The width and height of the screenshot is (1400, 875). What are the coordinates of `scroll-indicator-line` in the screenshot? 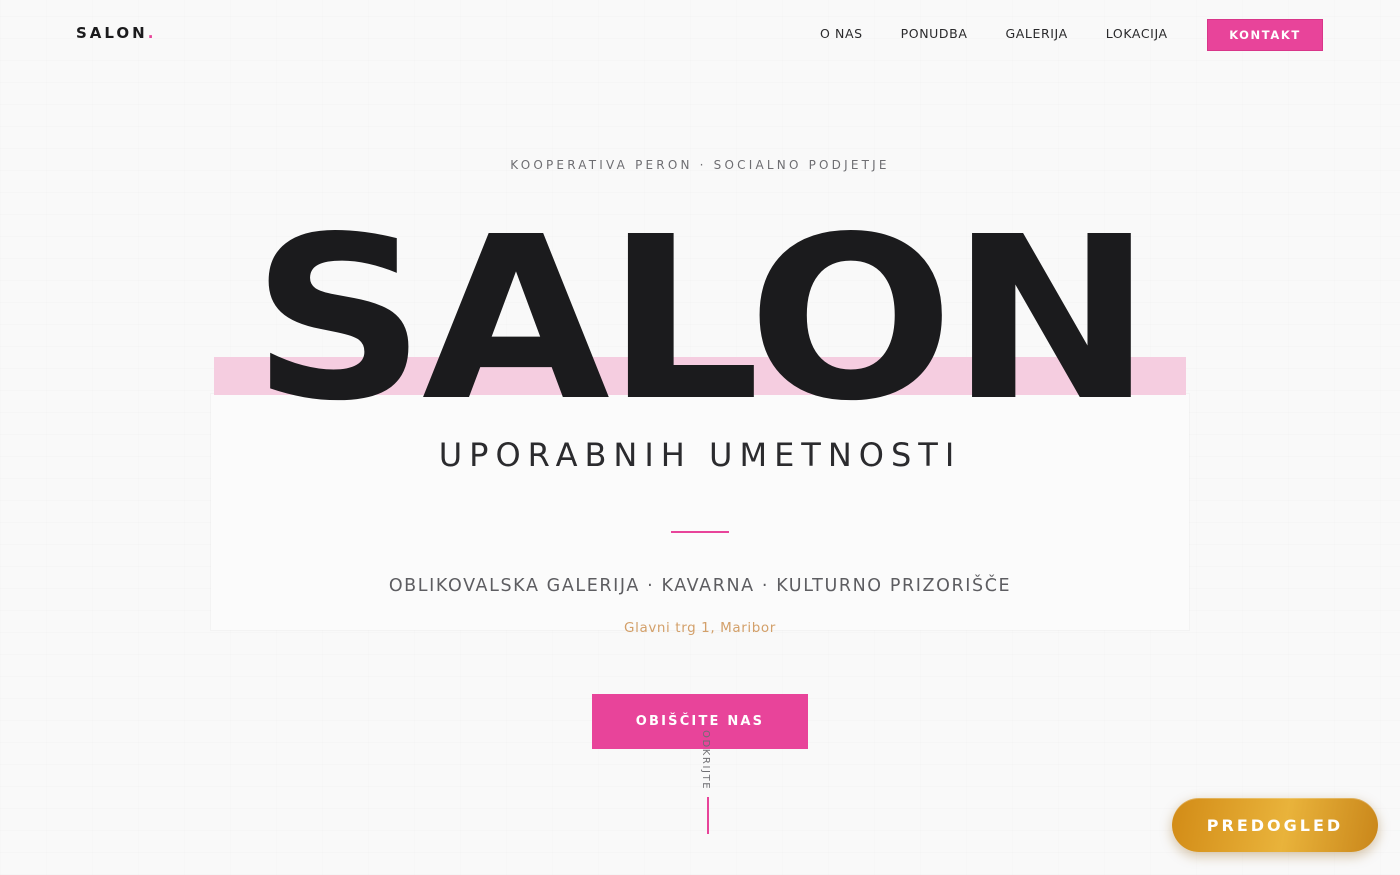 It's located at (708, 815).